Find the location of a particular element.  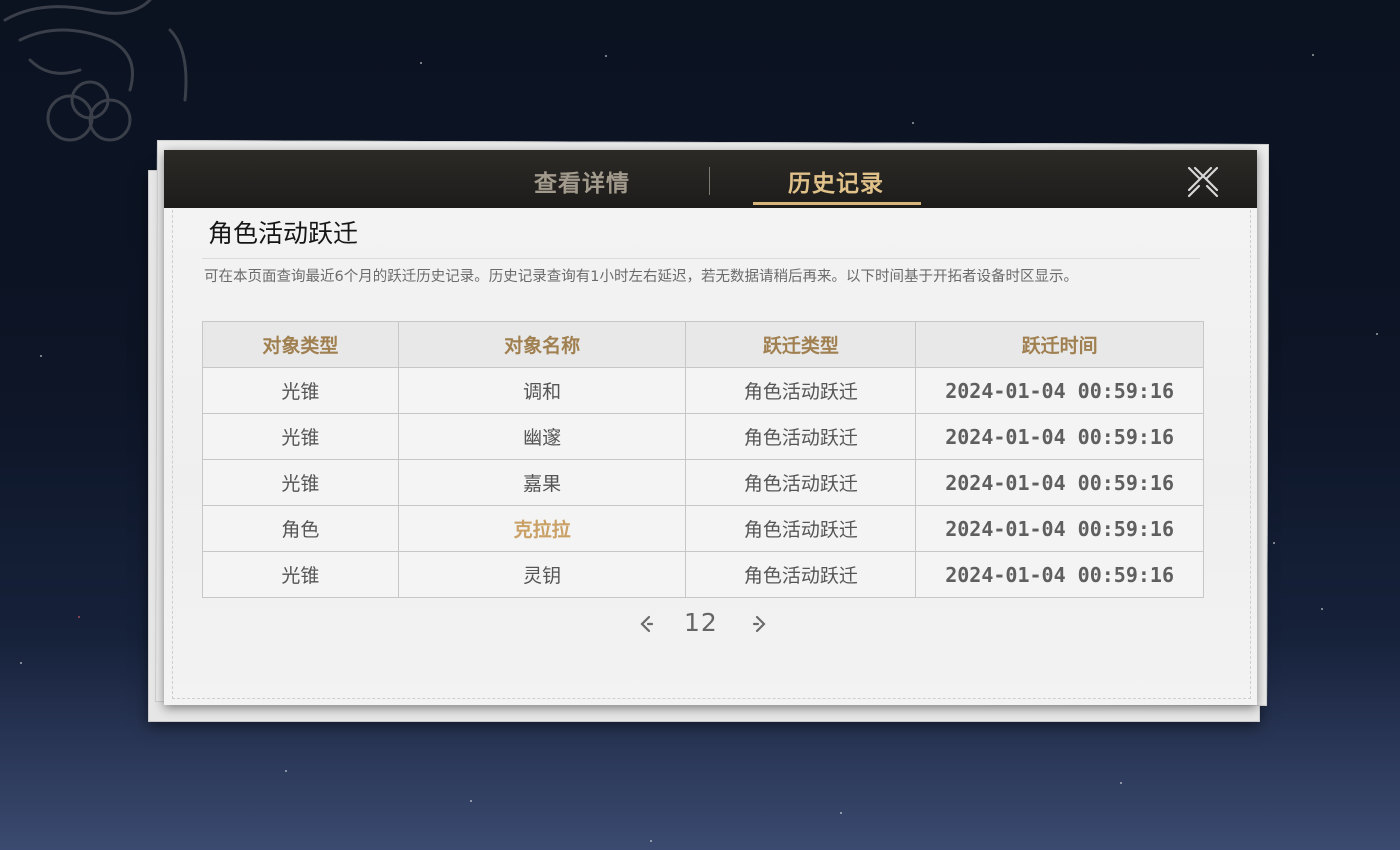

table-row: 角色 克拉拉 角色活动跃迁 2024-01-04 00:59:16 is located at coordinates (703, 528).